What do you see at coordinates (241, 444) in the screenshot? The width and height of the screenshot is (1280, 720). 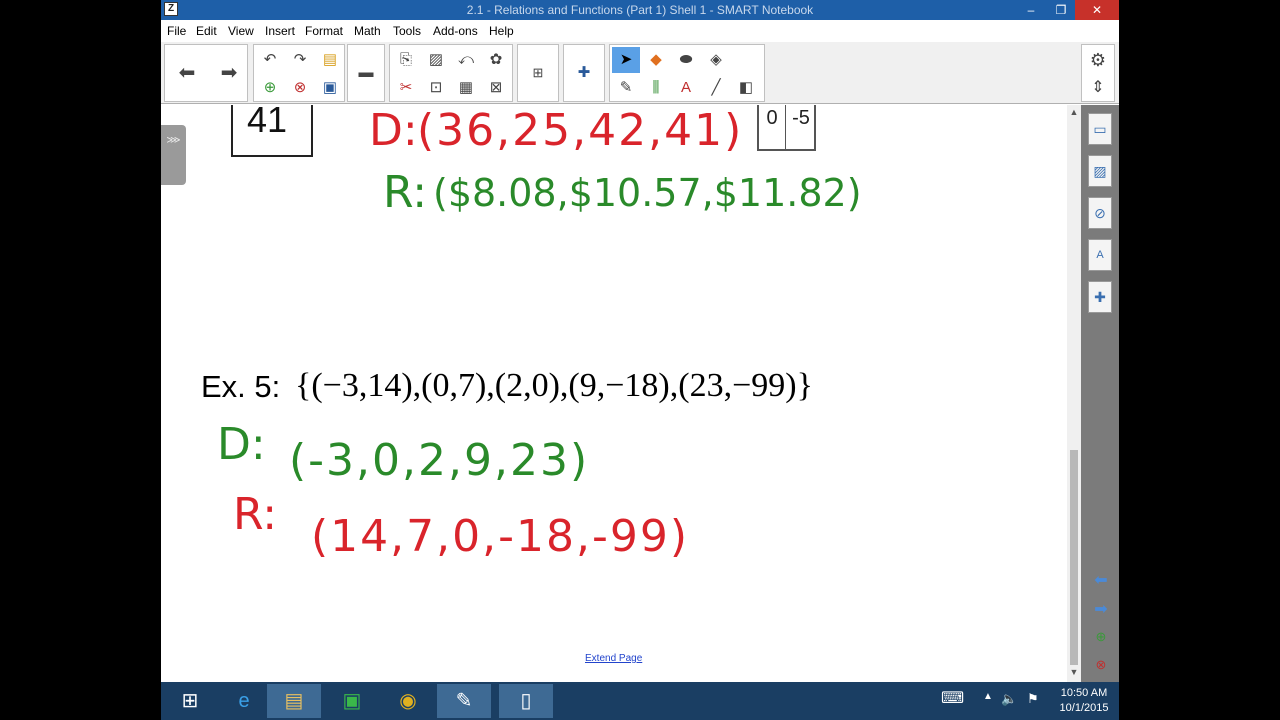 I see `domain-label: D:` at bounding box center [241, 444].